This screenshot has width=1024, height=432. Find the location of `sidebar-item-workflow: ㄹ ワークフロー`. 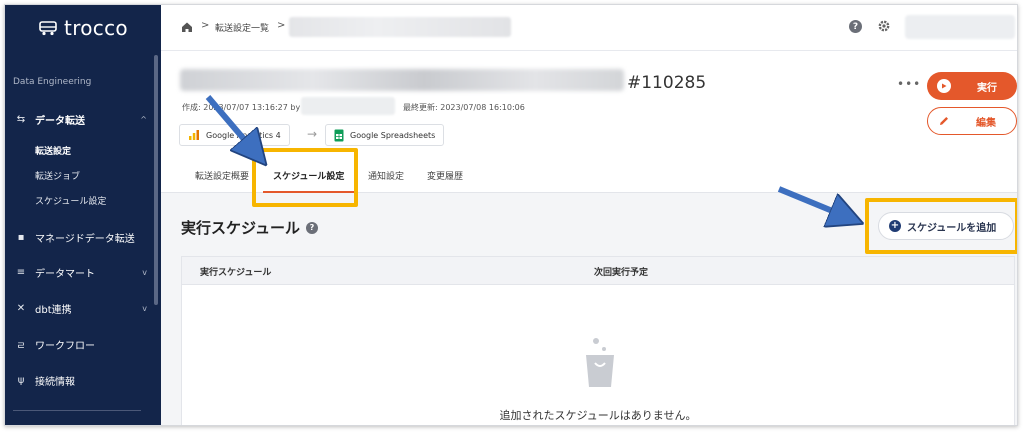

sidebar-item-workflow: ㄹ ワークフロー is located at coordinates (84, 344).